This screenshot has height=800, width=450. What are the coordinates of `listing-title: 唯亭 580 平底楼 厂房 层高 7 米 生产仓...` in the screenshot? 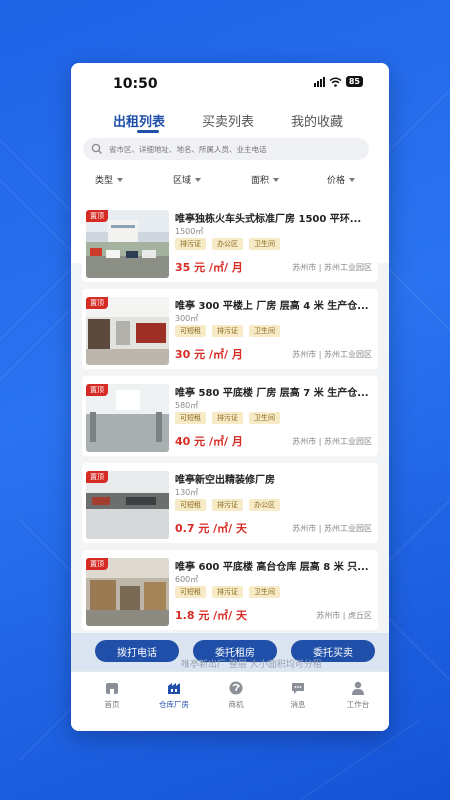 It's located at (272, 393).